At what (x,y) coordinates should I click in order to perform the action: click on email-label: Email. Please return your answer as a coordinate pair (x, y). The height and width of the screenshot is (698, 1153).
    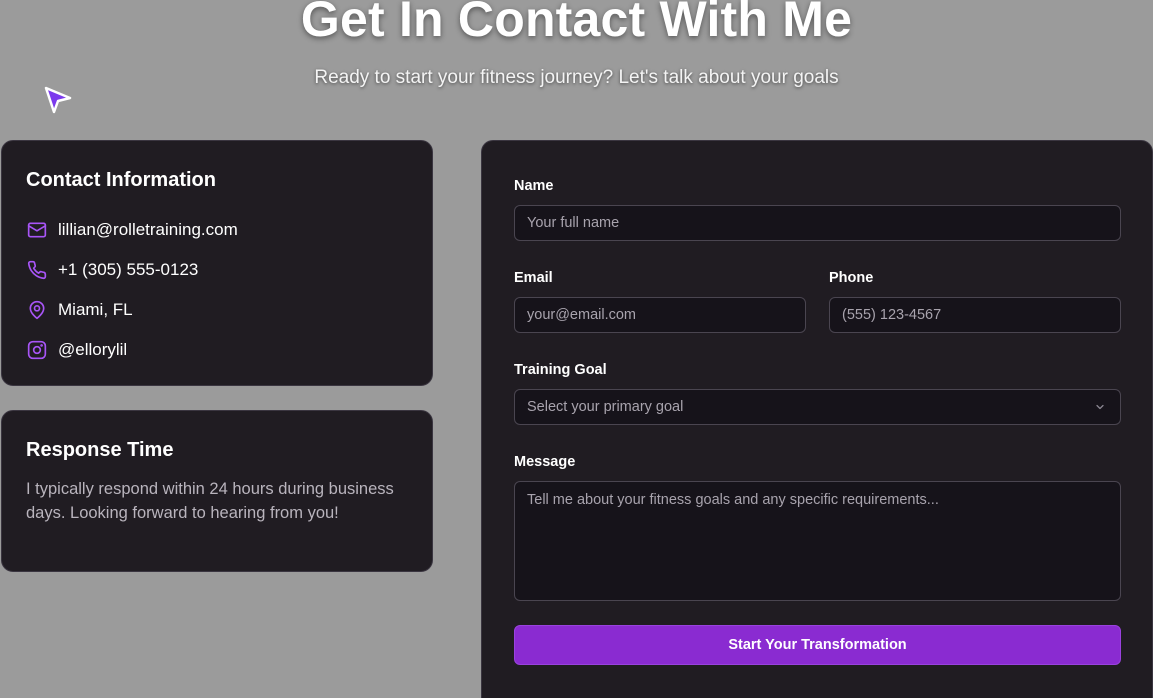
    Looking at the image, I should click on (533, 278).